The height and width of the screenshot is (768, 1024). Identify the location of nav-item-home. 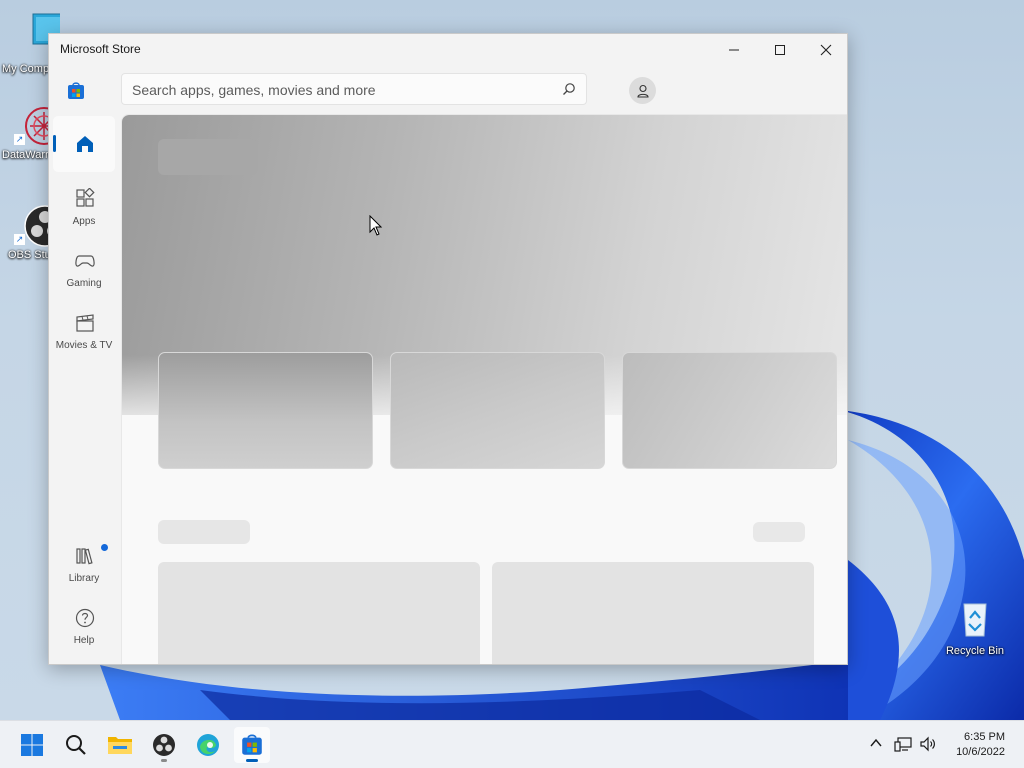
(84, 144).